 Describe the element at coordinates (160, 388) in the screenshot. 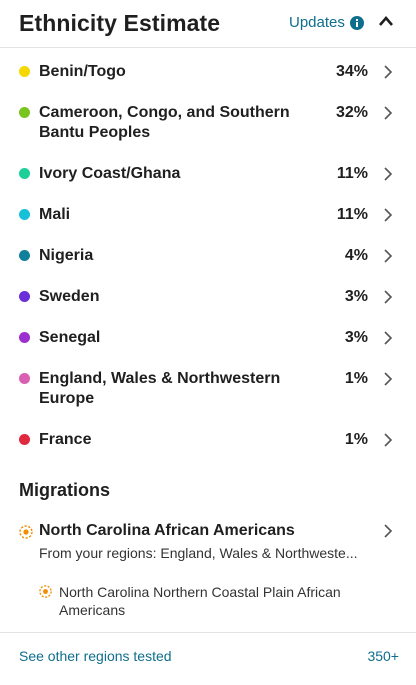

I see `region-name: England, Wales & Northwestern Europe` at that location.